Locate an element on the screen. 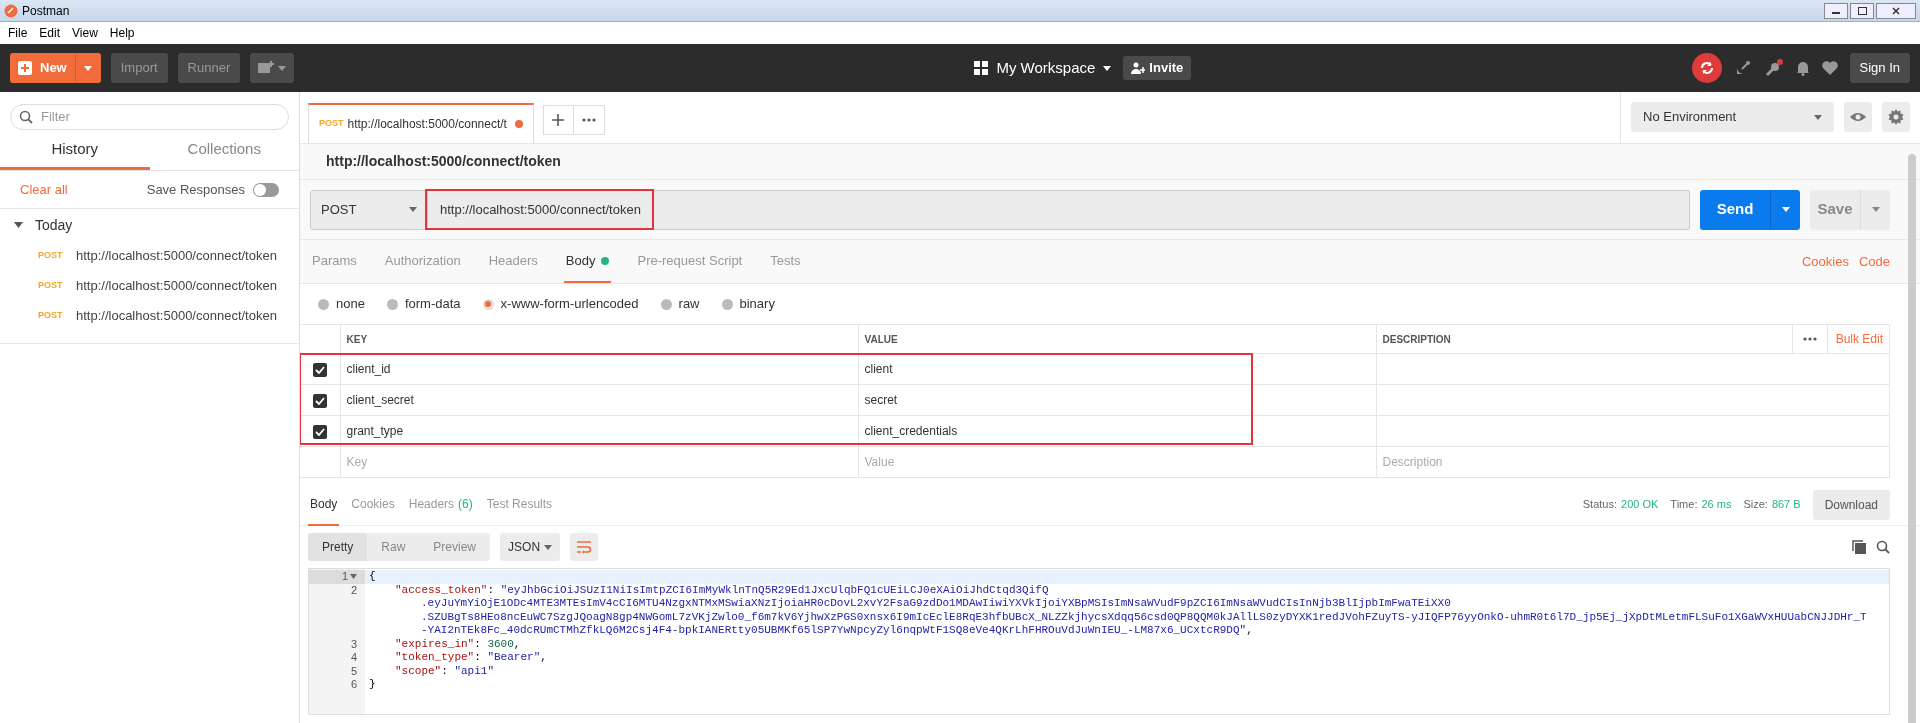 This screenshot has height=723, width=1920. code-line: -YAI2nTEk8Fc_40dcRUmCTMhZfkLQ6M2Csj4F4-bpkIANERtty05UBMKf65lSP7YwNpcyZyl6nqpWtF1SQ8eVe4QKrLhFHROuVdJuWnIEU_-LM87x6_UCxtcR9DQ", is located at coordinates (837, 630).